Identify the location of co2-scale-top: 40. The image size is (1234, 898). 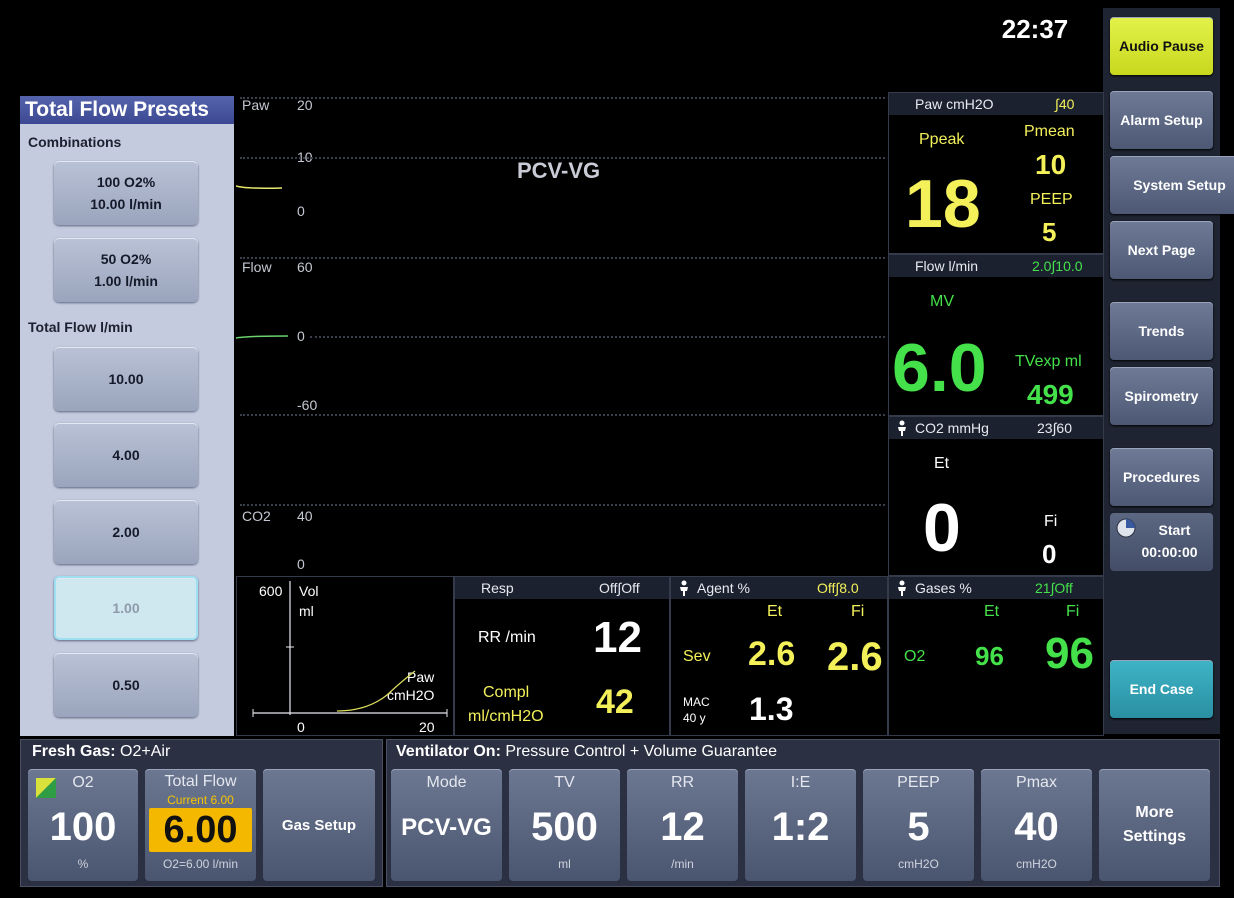
(305, 516).